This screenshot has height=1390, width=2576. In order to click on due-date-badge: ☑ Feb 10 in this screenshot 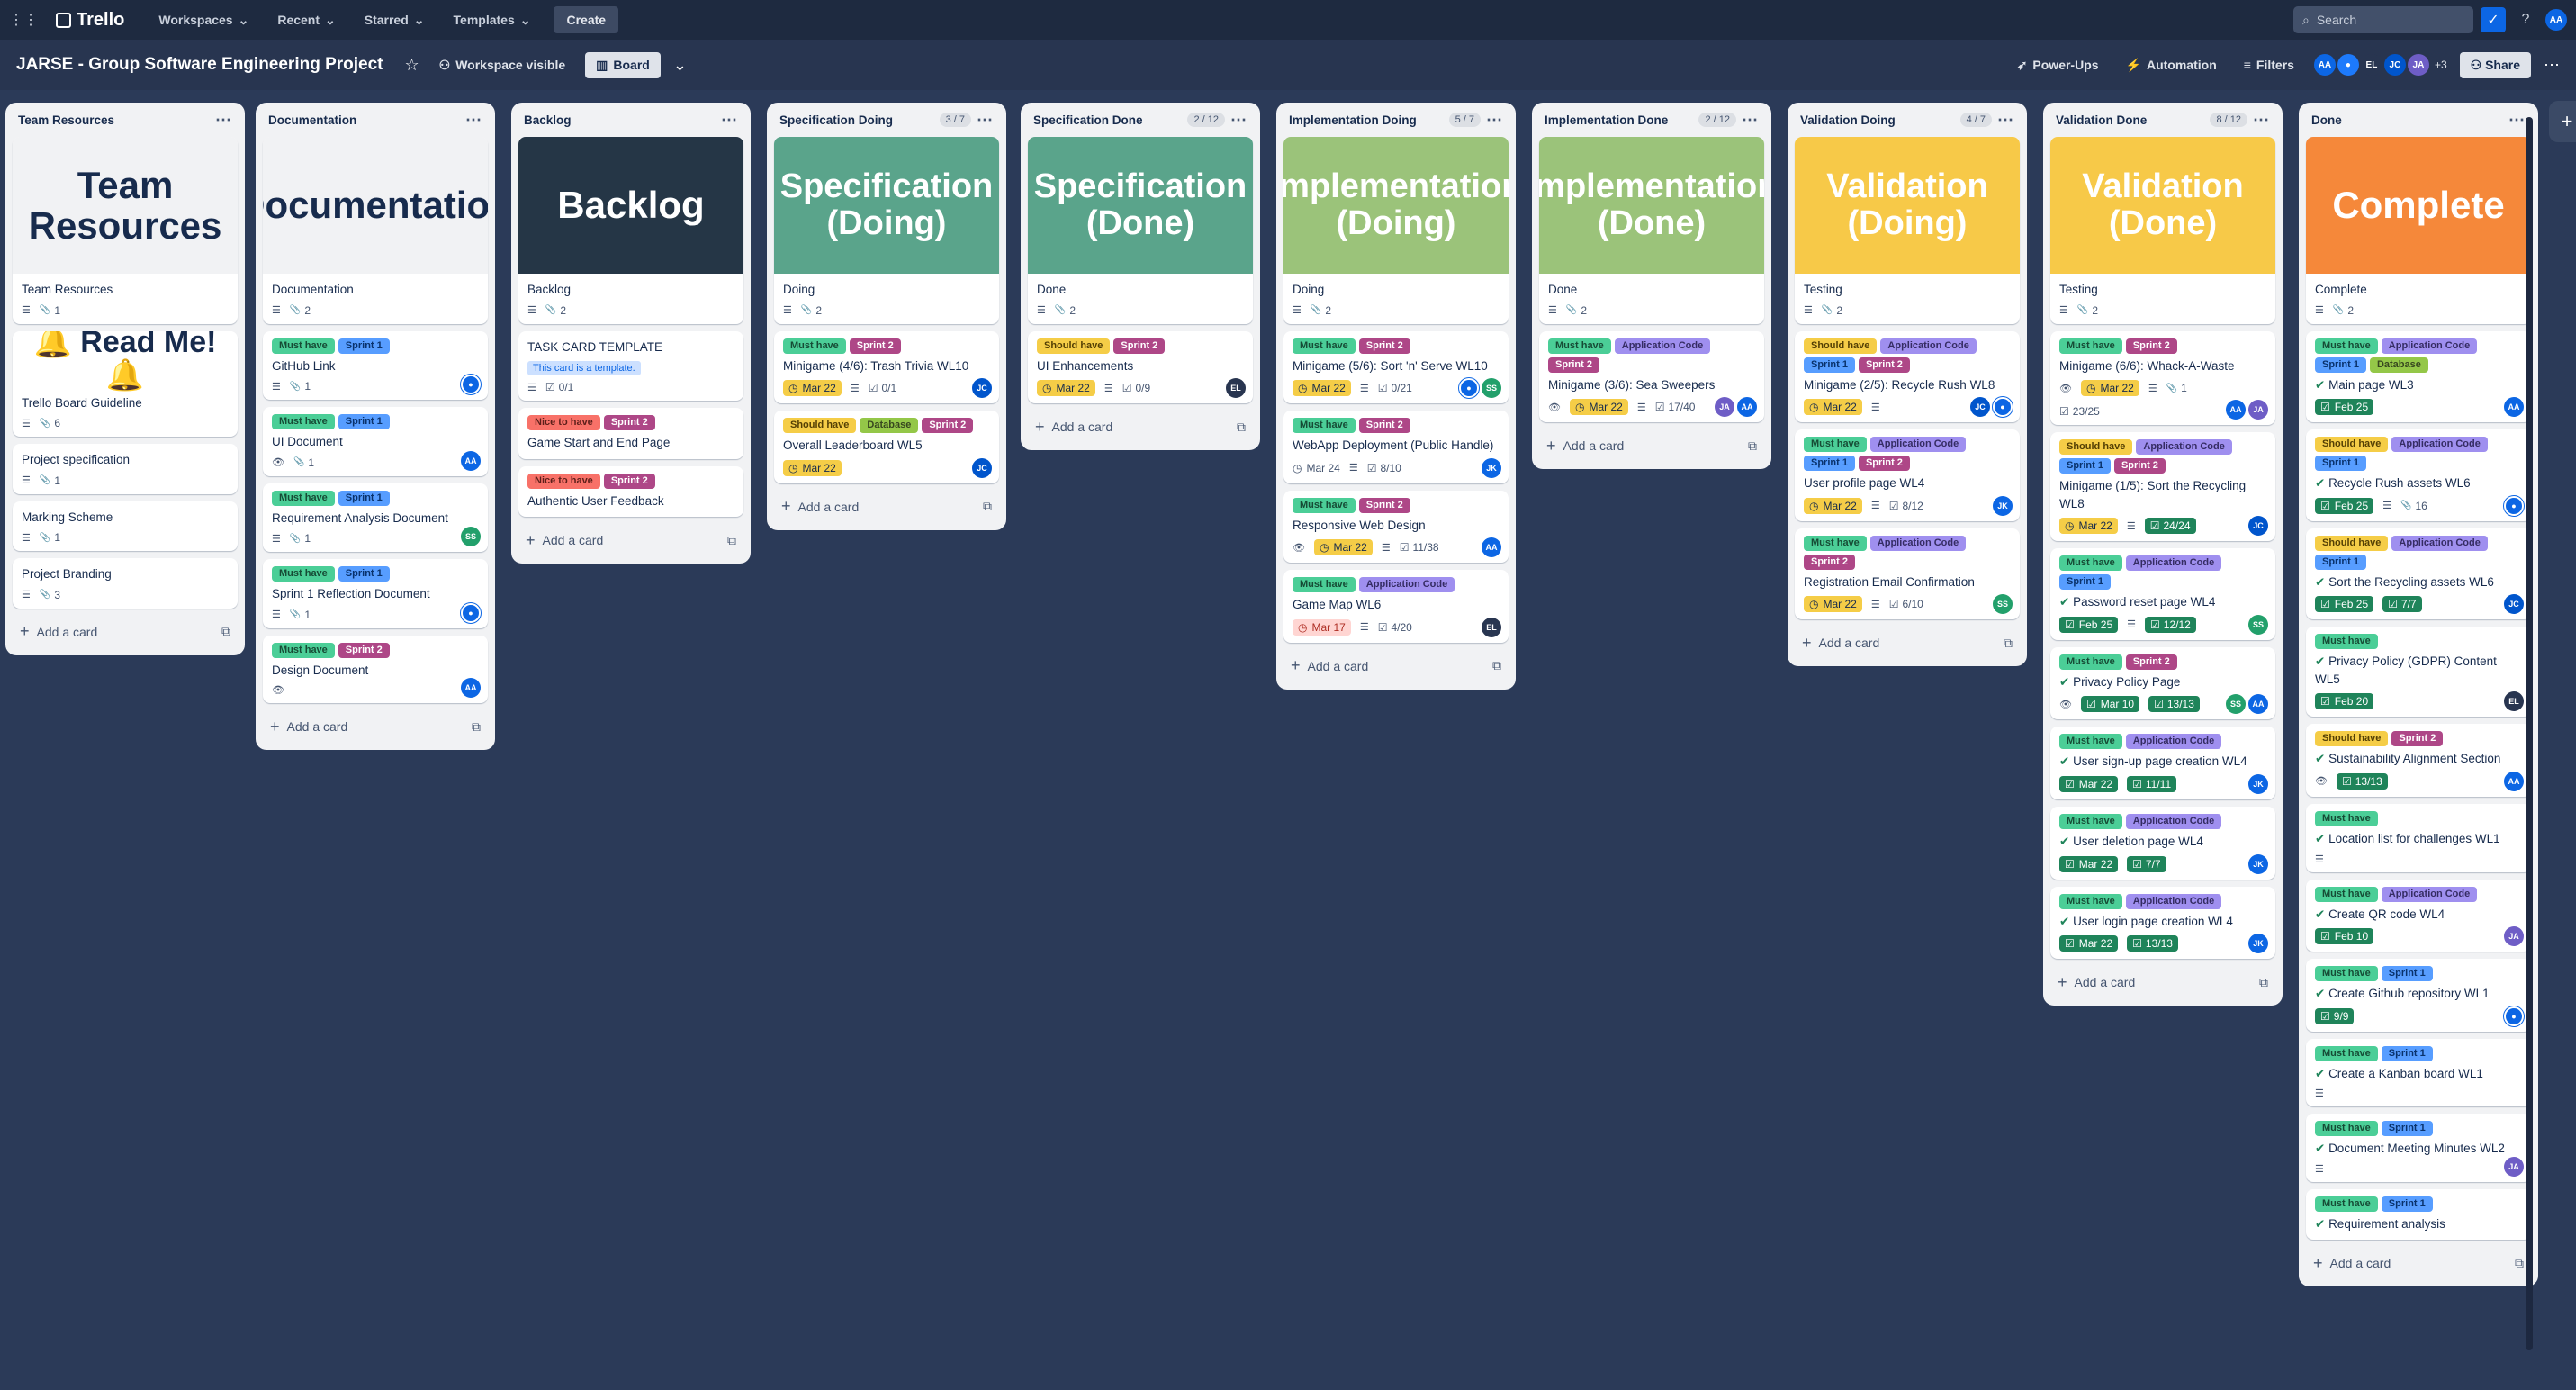, I will do `click(2344, 936)`.